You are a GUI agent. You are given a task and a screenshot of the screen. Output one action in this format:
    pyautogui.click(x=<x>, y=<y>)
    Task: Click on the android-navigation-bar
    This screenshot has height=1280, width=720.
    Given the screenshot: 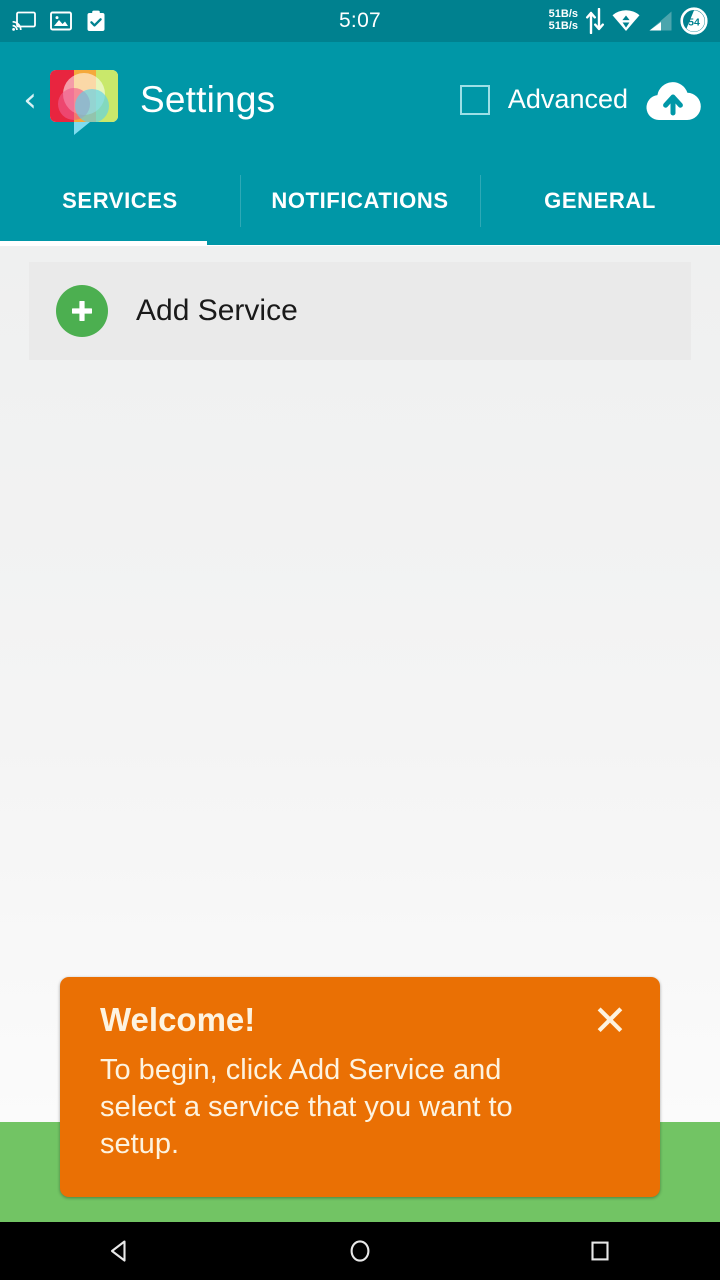 What is the action you would take?
    pyautogui.click(x=360, y=1251)
    